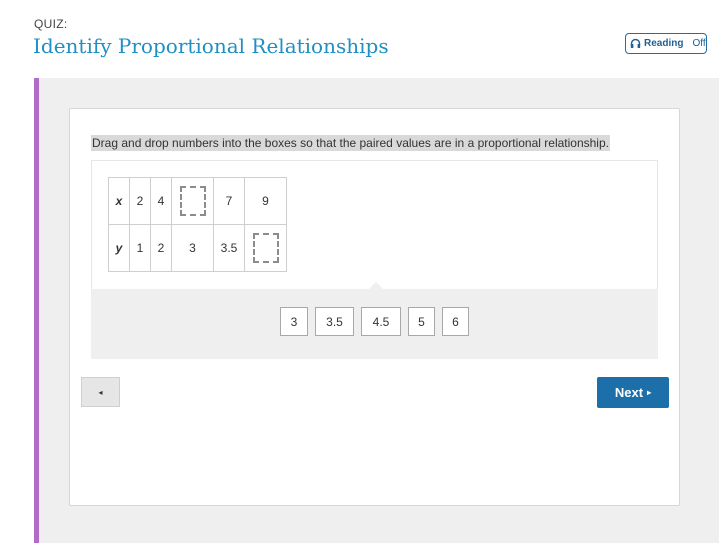 The height and width of the screenshot is (543, 719). Describe the element at coordinates (36, 310) in the screenshot. I see `stage-accent-bar` at that location.